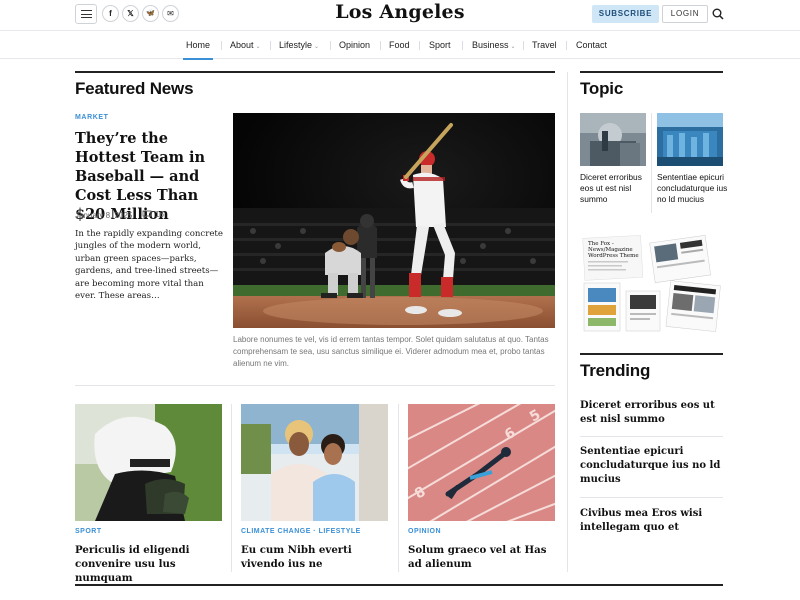  I want to click on card-category: CLIMATE CHANGE · LIFESTYLE, so click(301, 531).